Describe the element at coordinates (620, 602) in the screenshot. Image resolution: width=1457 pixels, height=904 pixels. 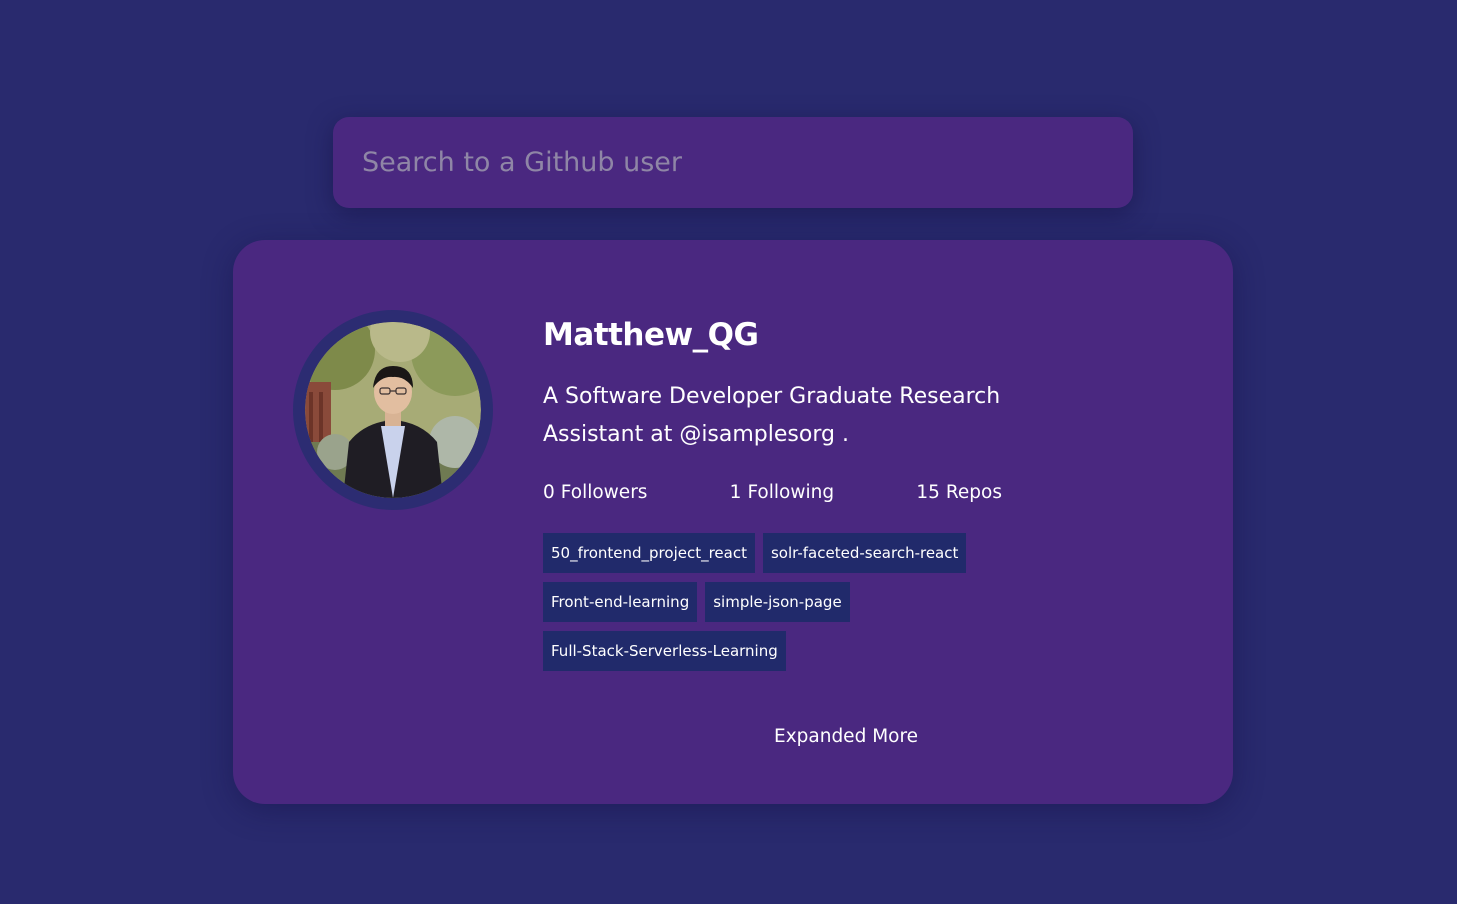
I see `repo-link: Front-end-learning` at that location.